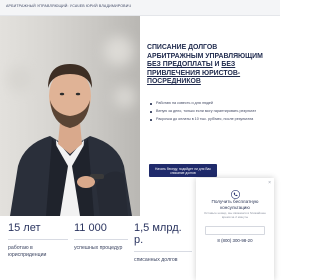 This screenshot has width=320, height=280. I want to click on stat-debts: 1,5 млрд. р. списанных долгов, so click(163, 243).